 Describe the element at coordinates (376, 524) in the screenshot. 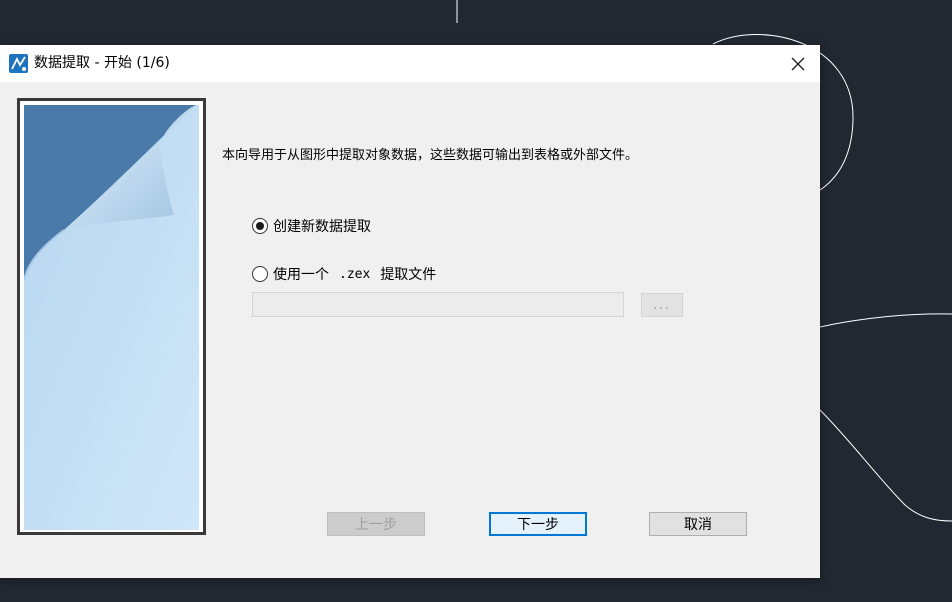

I see `back-button: 上一步` at that location.